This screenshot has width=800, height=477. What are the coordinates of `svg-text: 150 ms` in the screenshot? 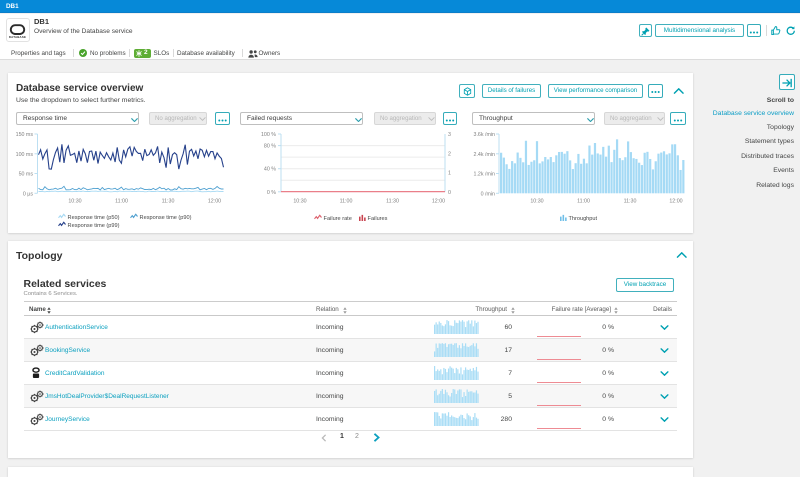 It's located at (25, 135).